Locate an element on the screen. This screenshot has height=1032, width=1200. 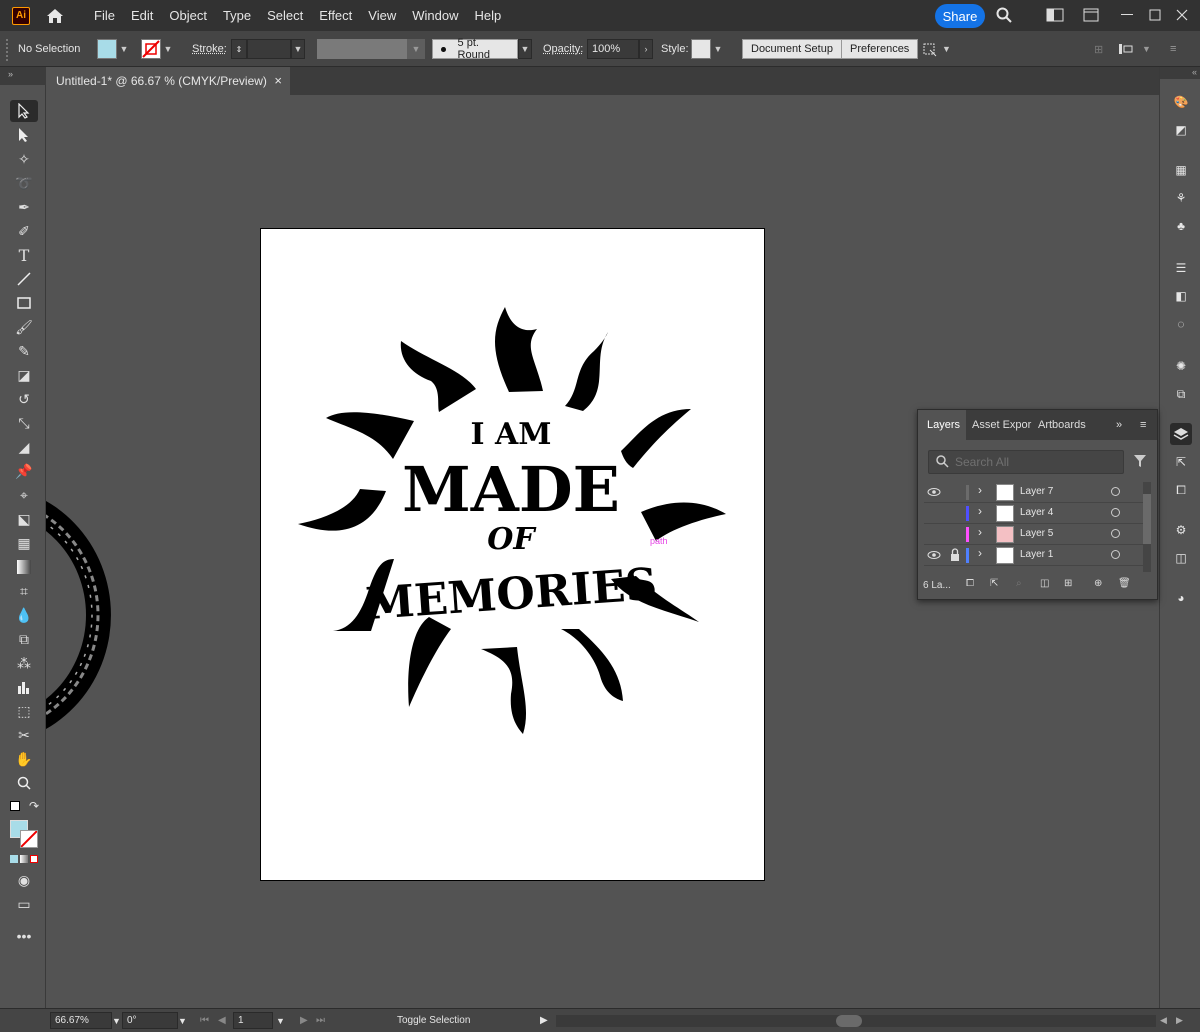
first-artboard-icon: ⏮ is located at coordinates (204, 1020).